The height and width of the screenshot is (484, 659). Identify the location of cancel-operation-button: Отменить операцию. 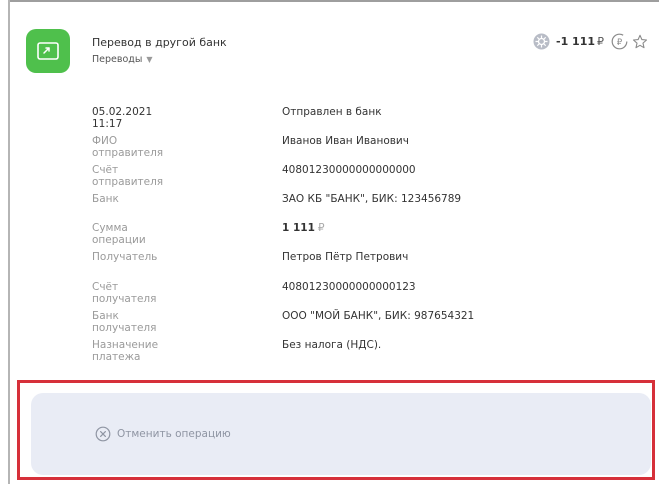
(163, 434).